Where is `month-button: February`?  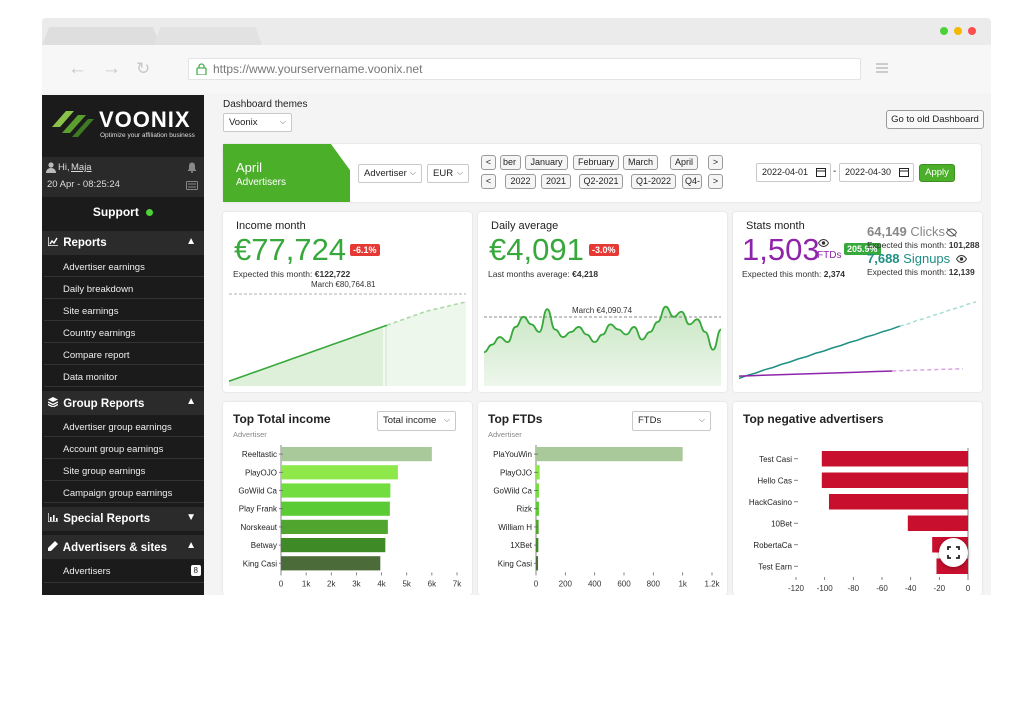 month-button: February is located at coordinates (596, 162).